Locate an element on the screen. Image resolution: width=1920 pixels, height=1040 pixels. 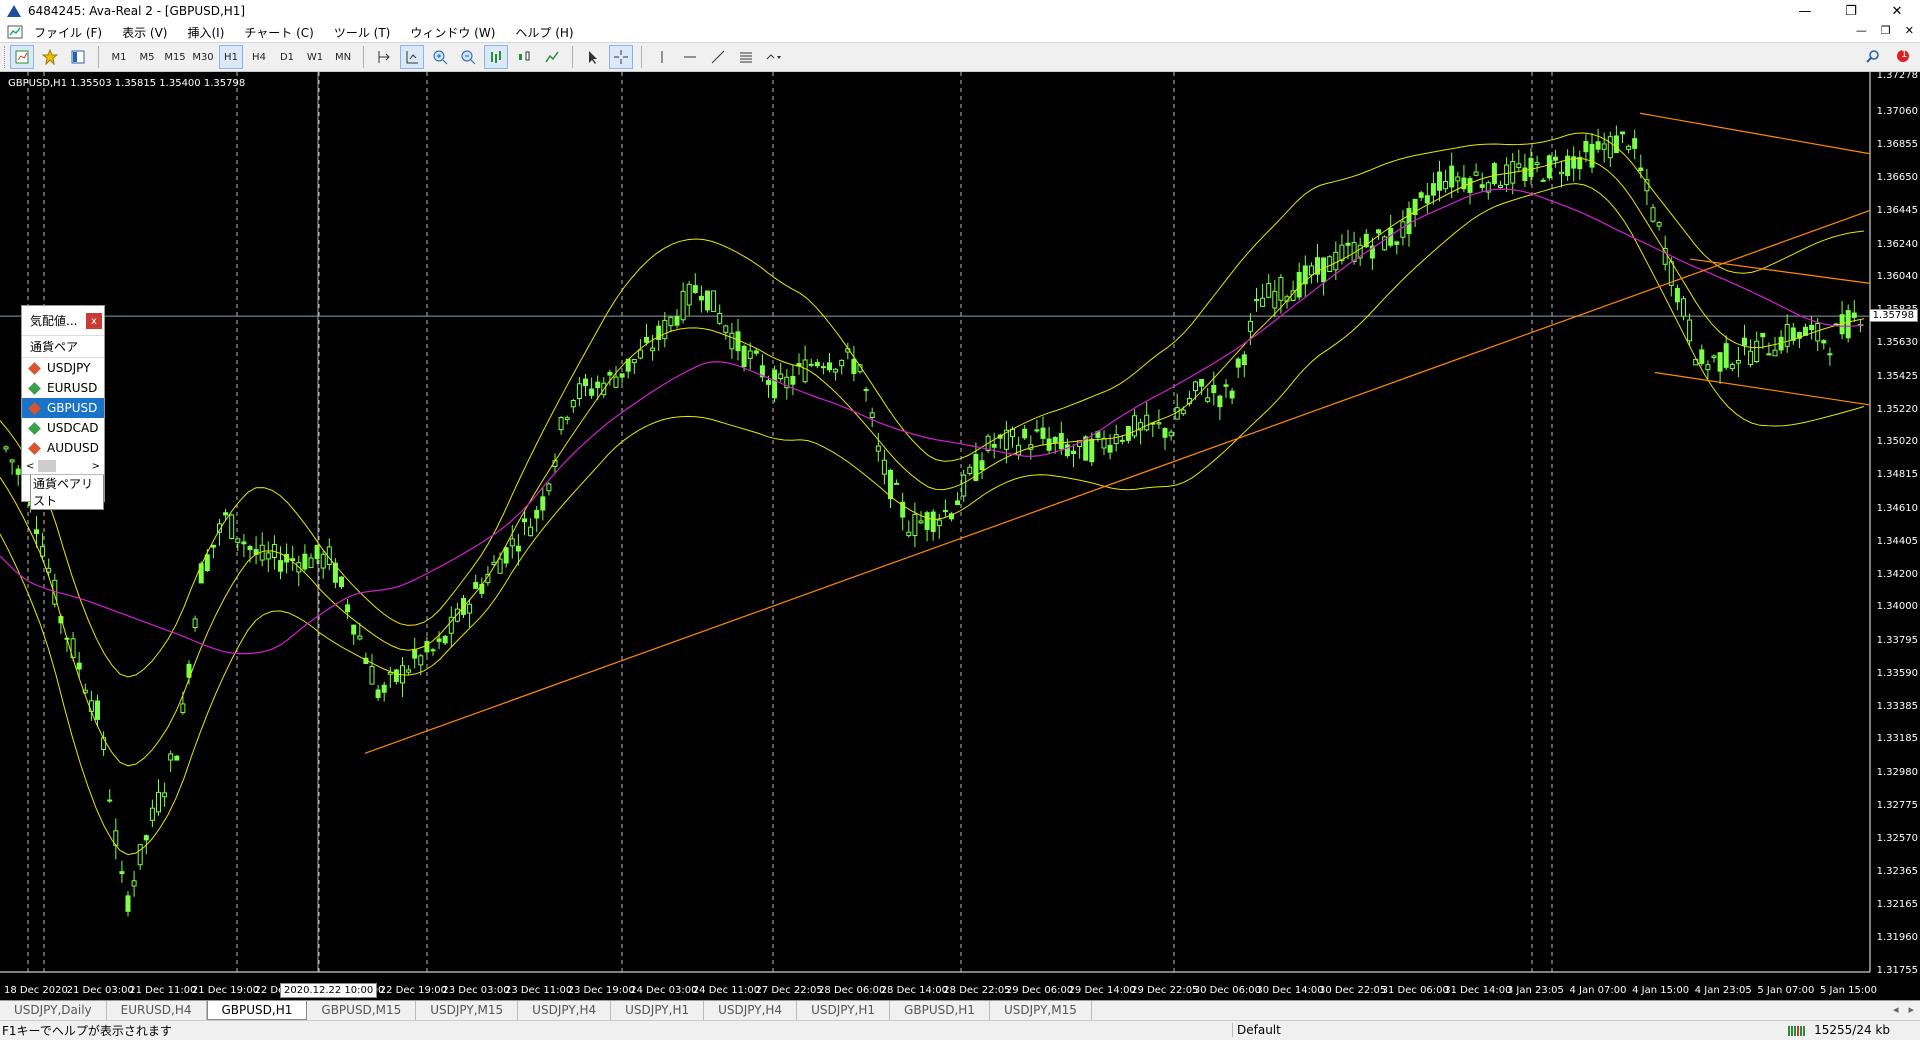
minimize-button: — is located at coordinates (1805, 11).